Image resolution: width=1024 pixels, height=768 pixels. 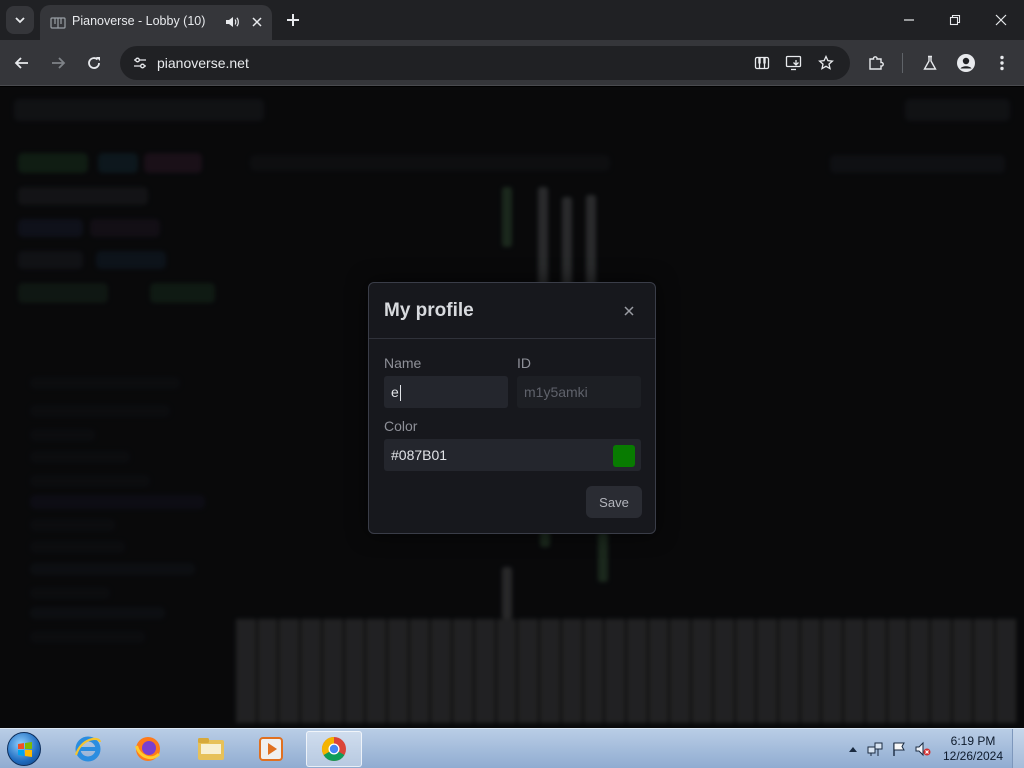 I want to click on avatar-icon, so click(x=966, y=63).